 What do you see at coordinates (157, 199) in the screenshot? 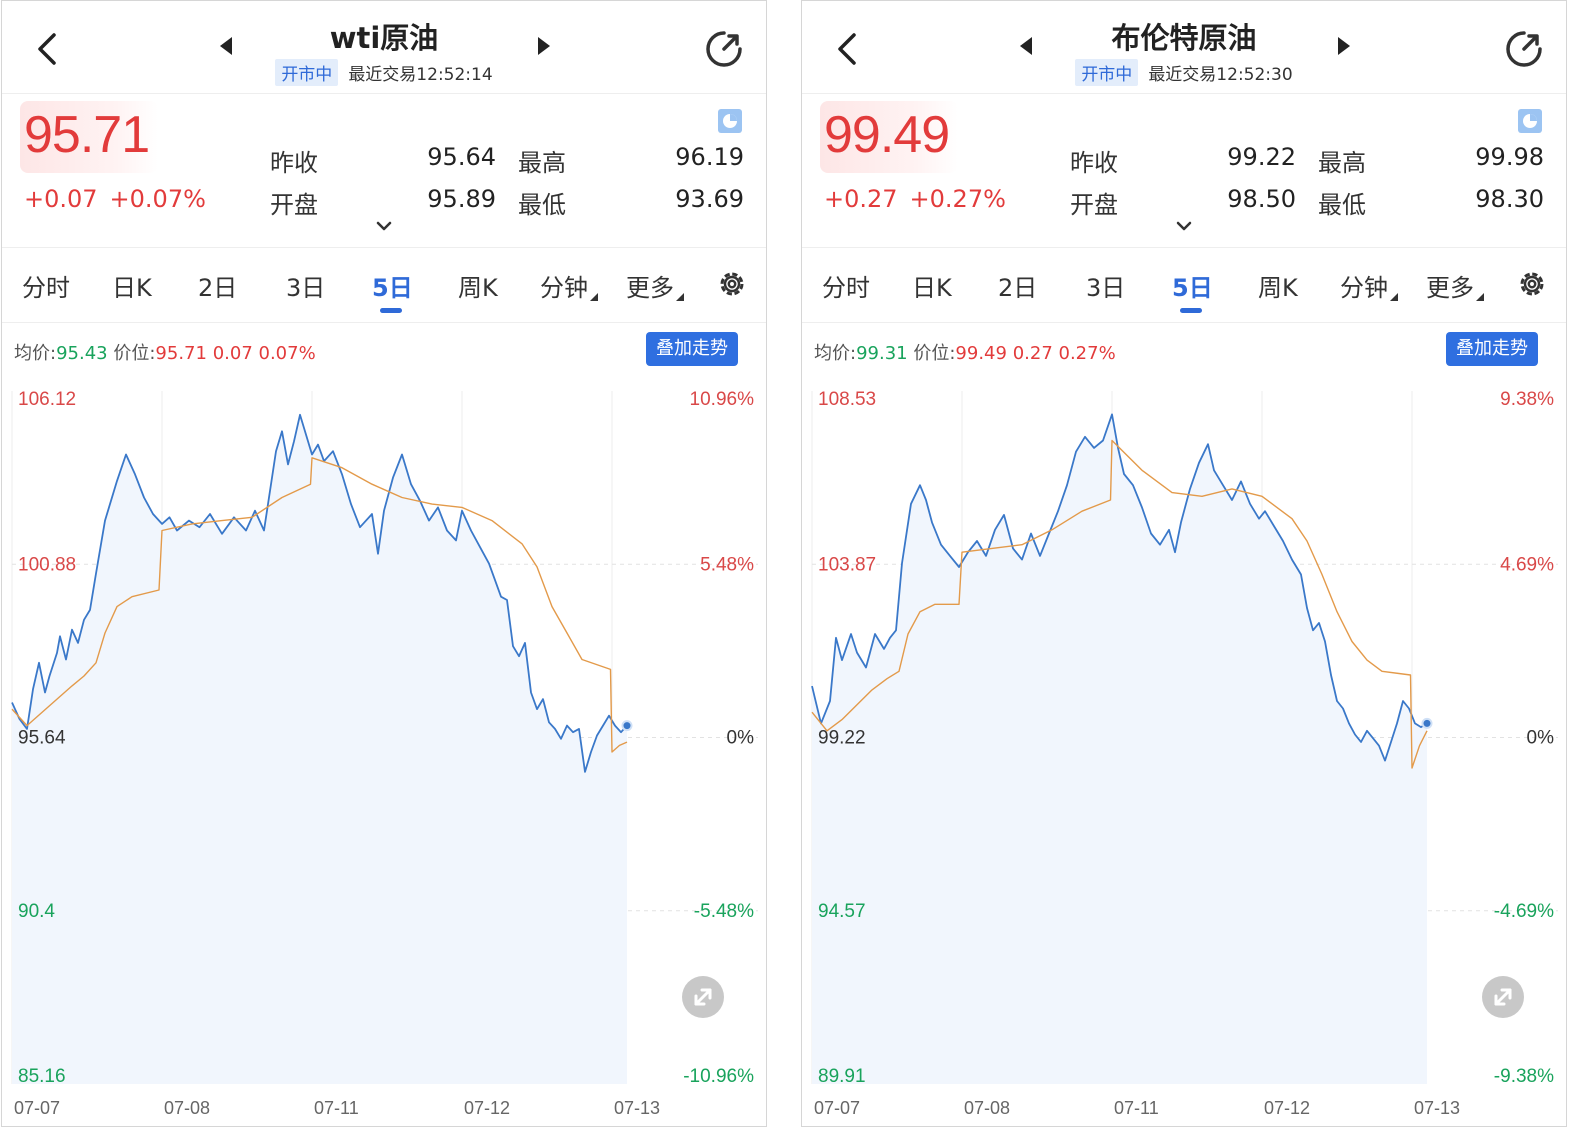
I see `change-pct: +0.07%` at bounding box center [157, 199].